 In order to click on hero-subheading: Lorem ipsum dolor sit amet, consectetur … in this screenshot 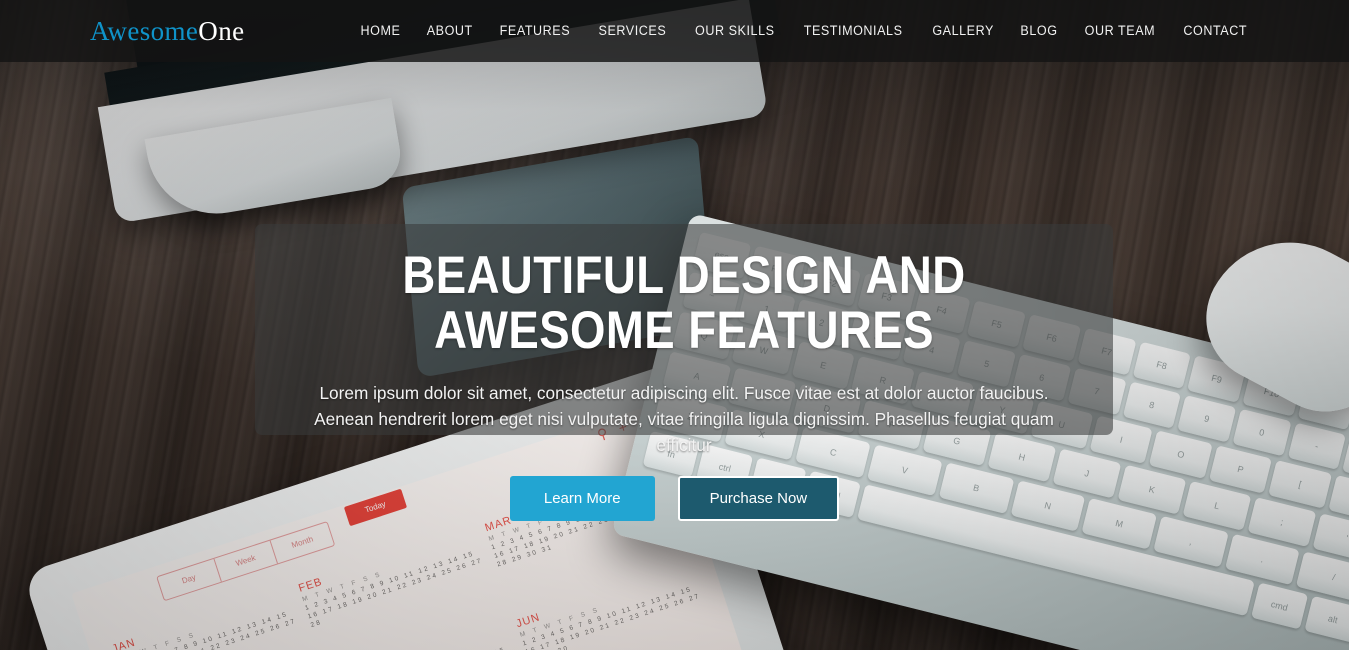, I will do `click(684, 419)`.